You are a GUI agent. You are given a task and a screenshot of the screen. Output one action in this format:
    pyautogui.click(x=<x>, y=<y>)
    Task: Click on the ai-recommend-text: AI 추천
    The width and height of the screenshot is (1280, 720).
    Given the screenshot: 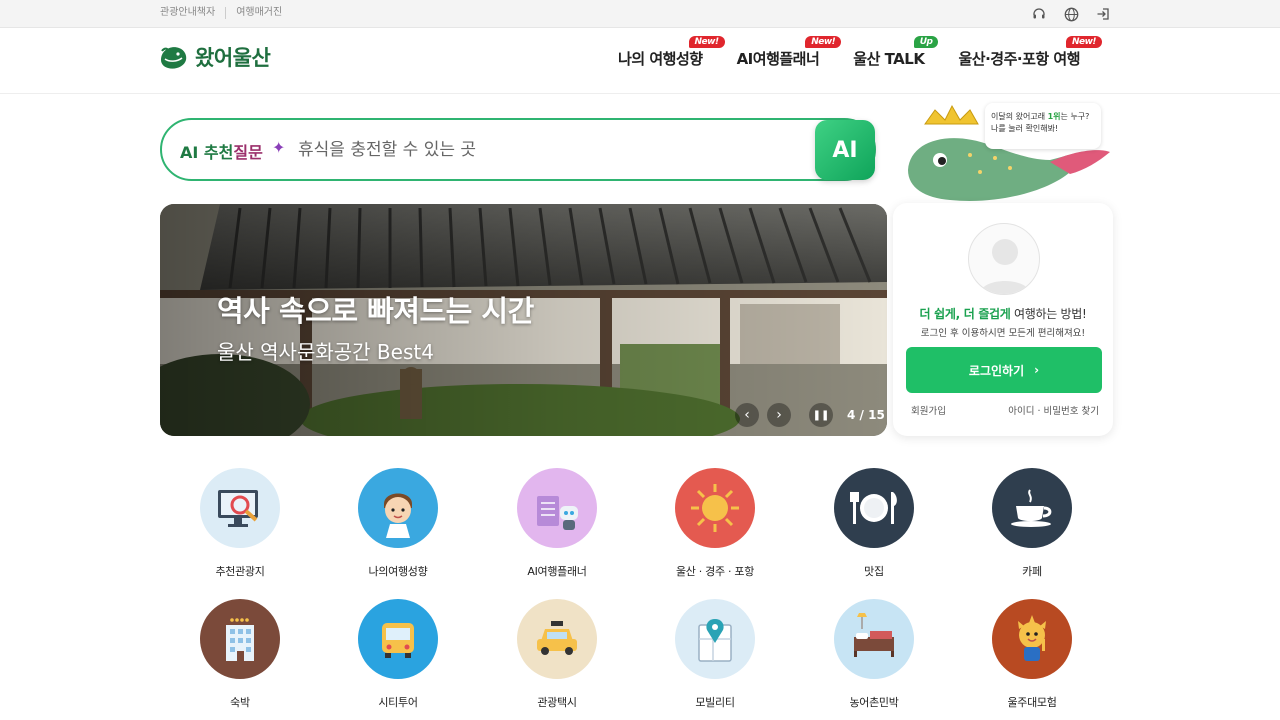 What is the action you would take?
    pyautogui.click(x=207, y=152)
    